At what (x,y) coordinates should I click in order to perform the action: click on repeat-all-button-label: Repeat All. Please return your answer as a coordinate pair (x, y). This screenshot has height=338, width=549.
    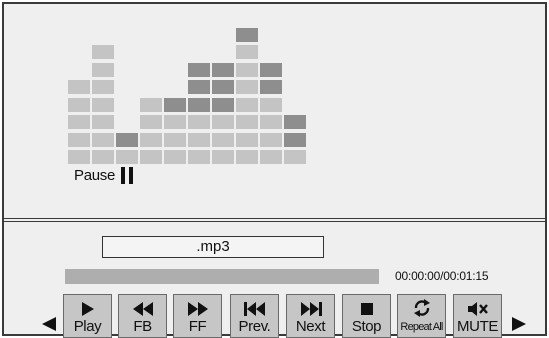
    Looking at the image, I should click on (421, 327).